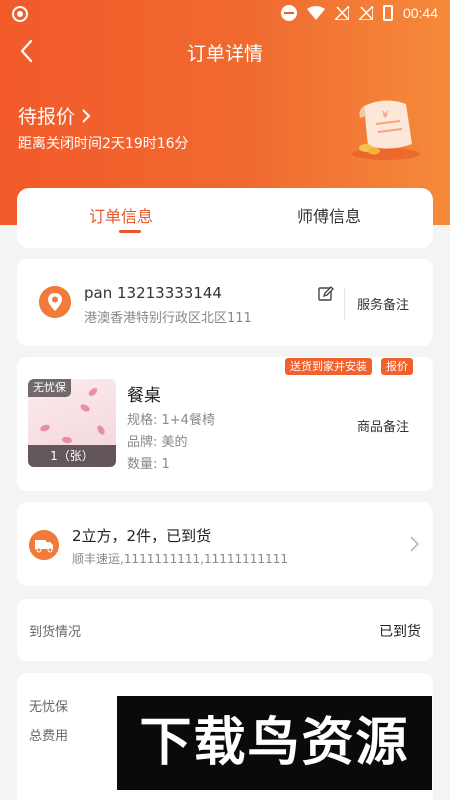  I want to click on contact-name-phone: pan 13213333144, so click(153, 293).